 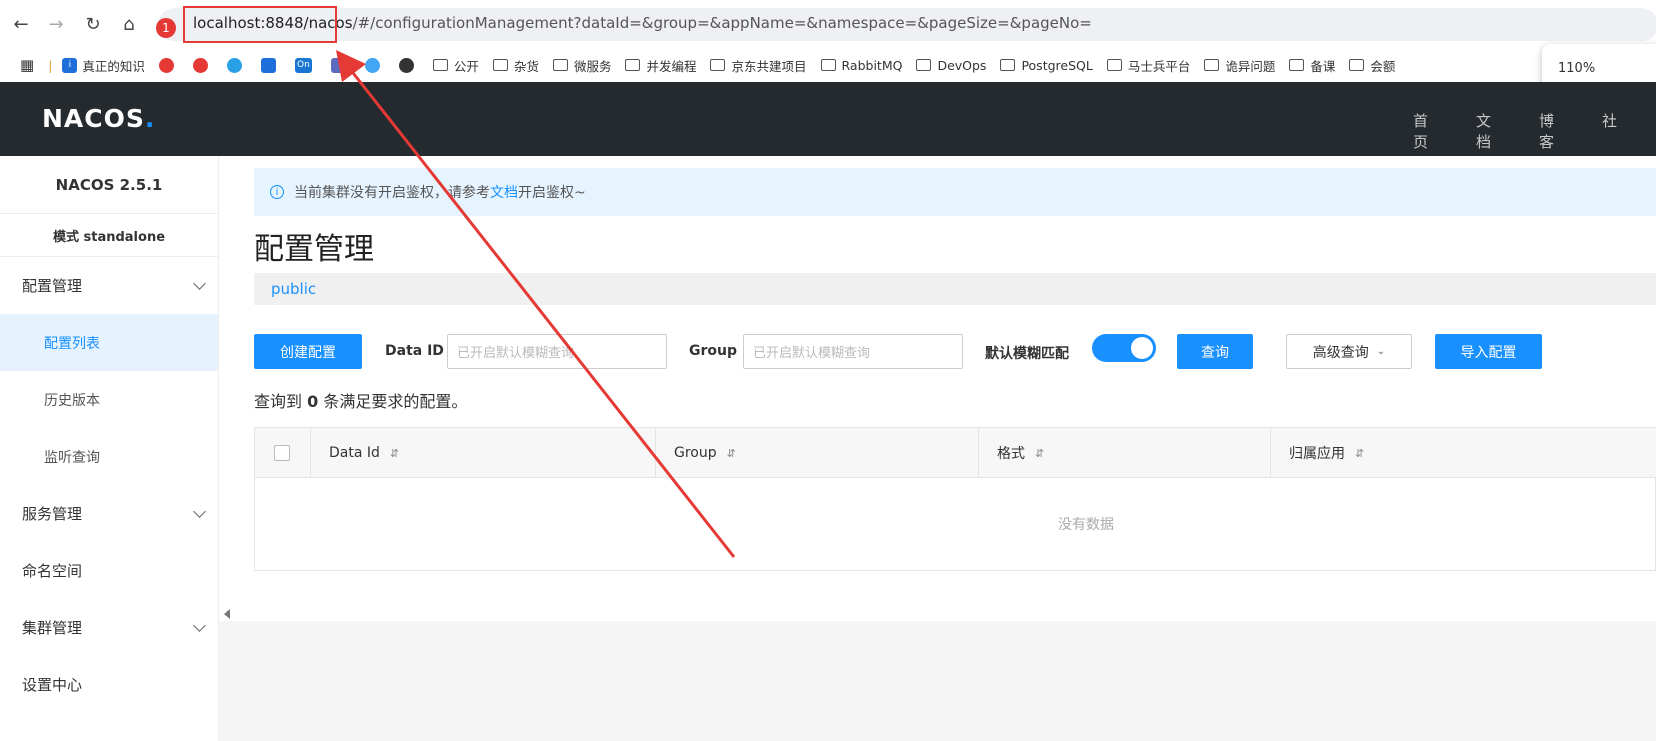 What do you see at coordinates (581, 65) in the screenshot?
I see `bookmark-folder: 微服务` at bounding box center [581, 65].